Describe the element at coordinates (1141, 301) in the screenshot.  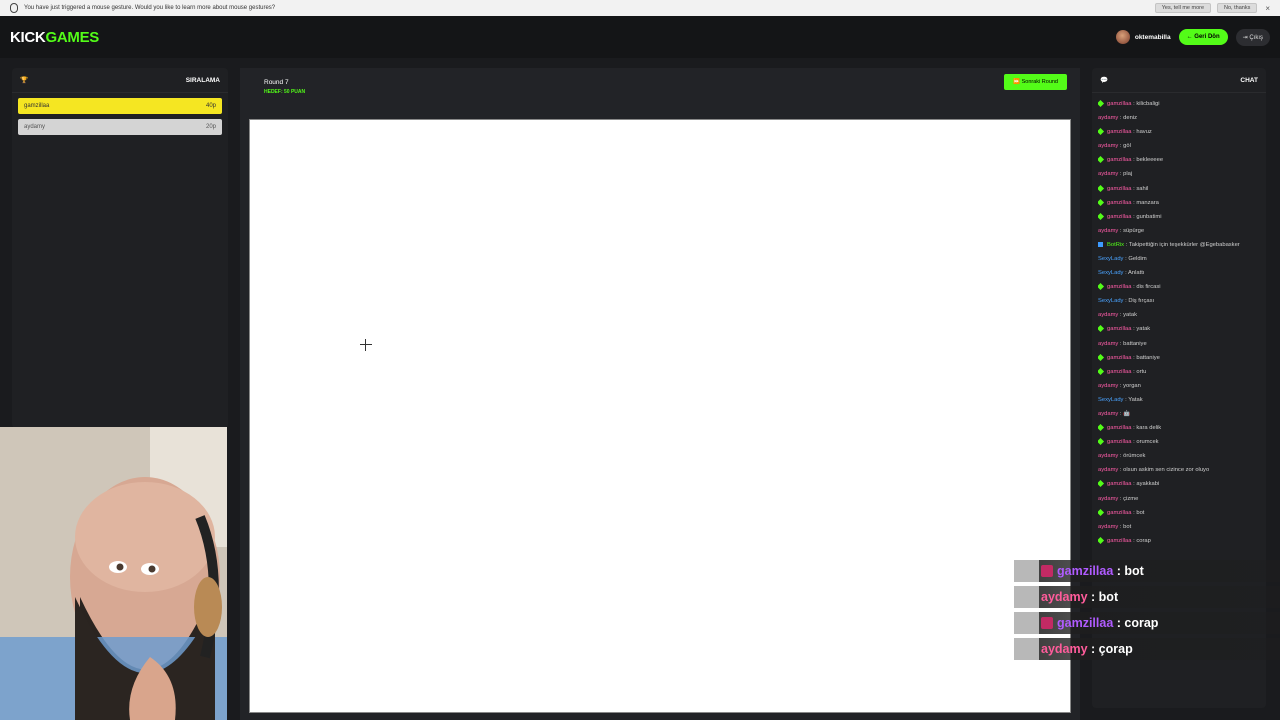
I see `chat-text: Diş fırçası` at that location.